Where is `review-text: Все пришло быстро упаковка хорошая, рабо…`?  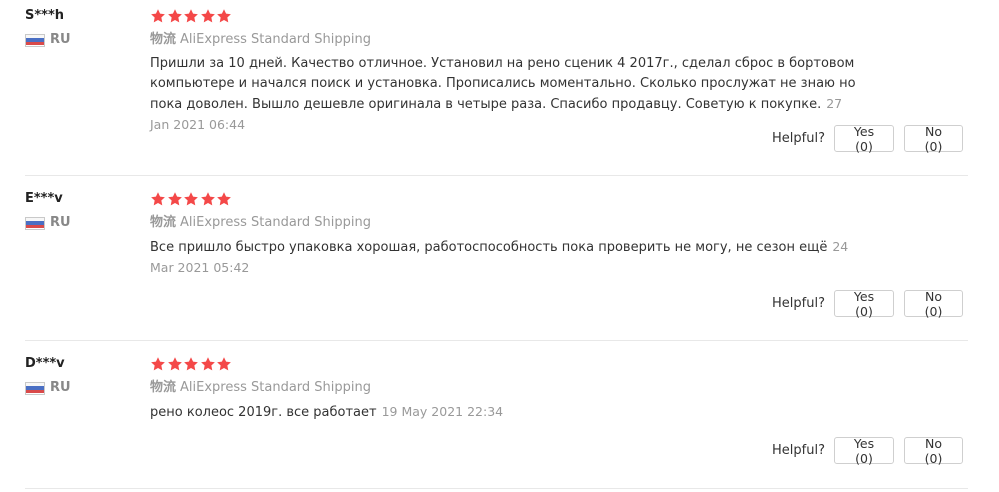 review-text: Все пришло быстро упаковка хорошая, рабо… is located at coordinates (489, 247).